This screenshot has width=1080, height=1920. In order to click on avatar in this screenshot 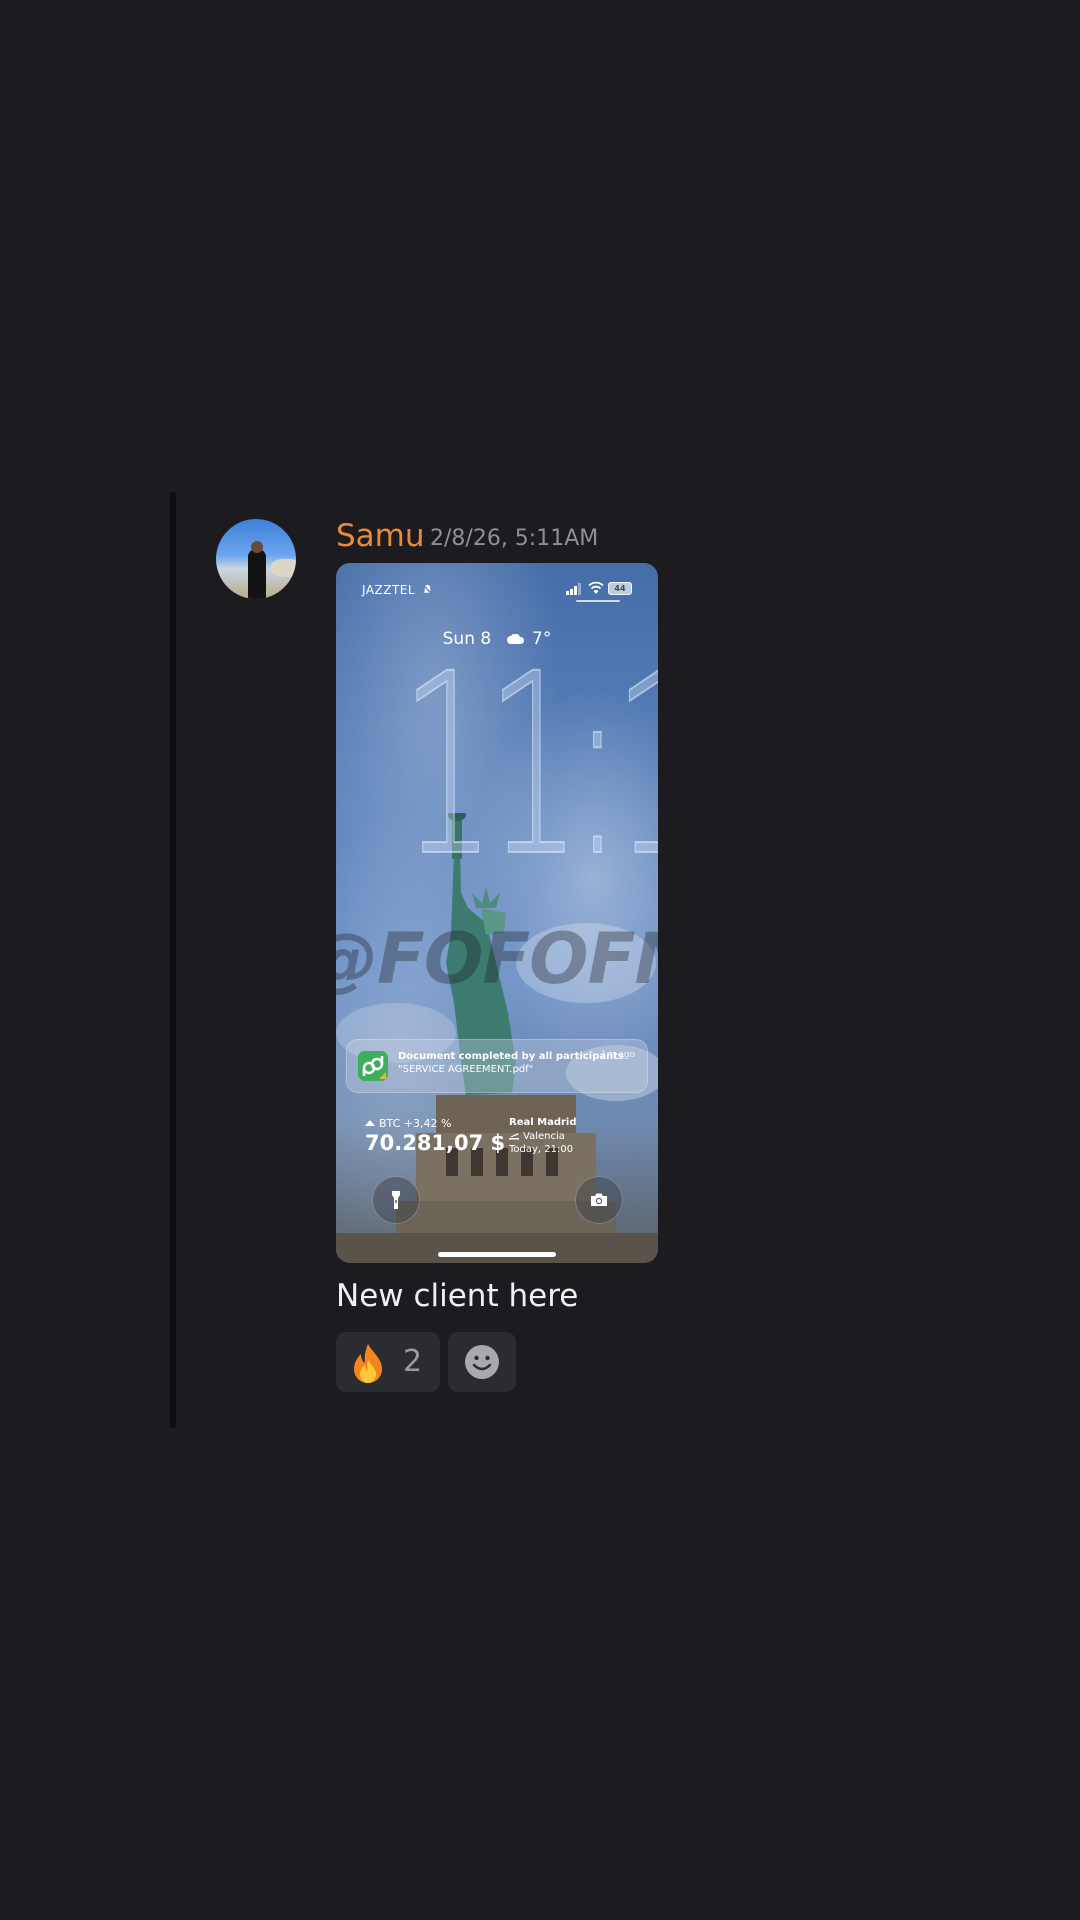, I will do `click(256, 559)`.